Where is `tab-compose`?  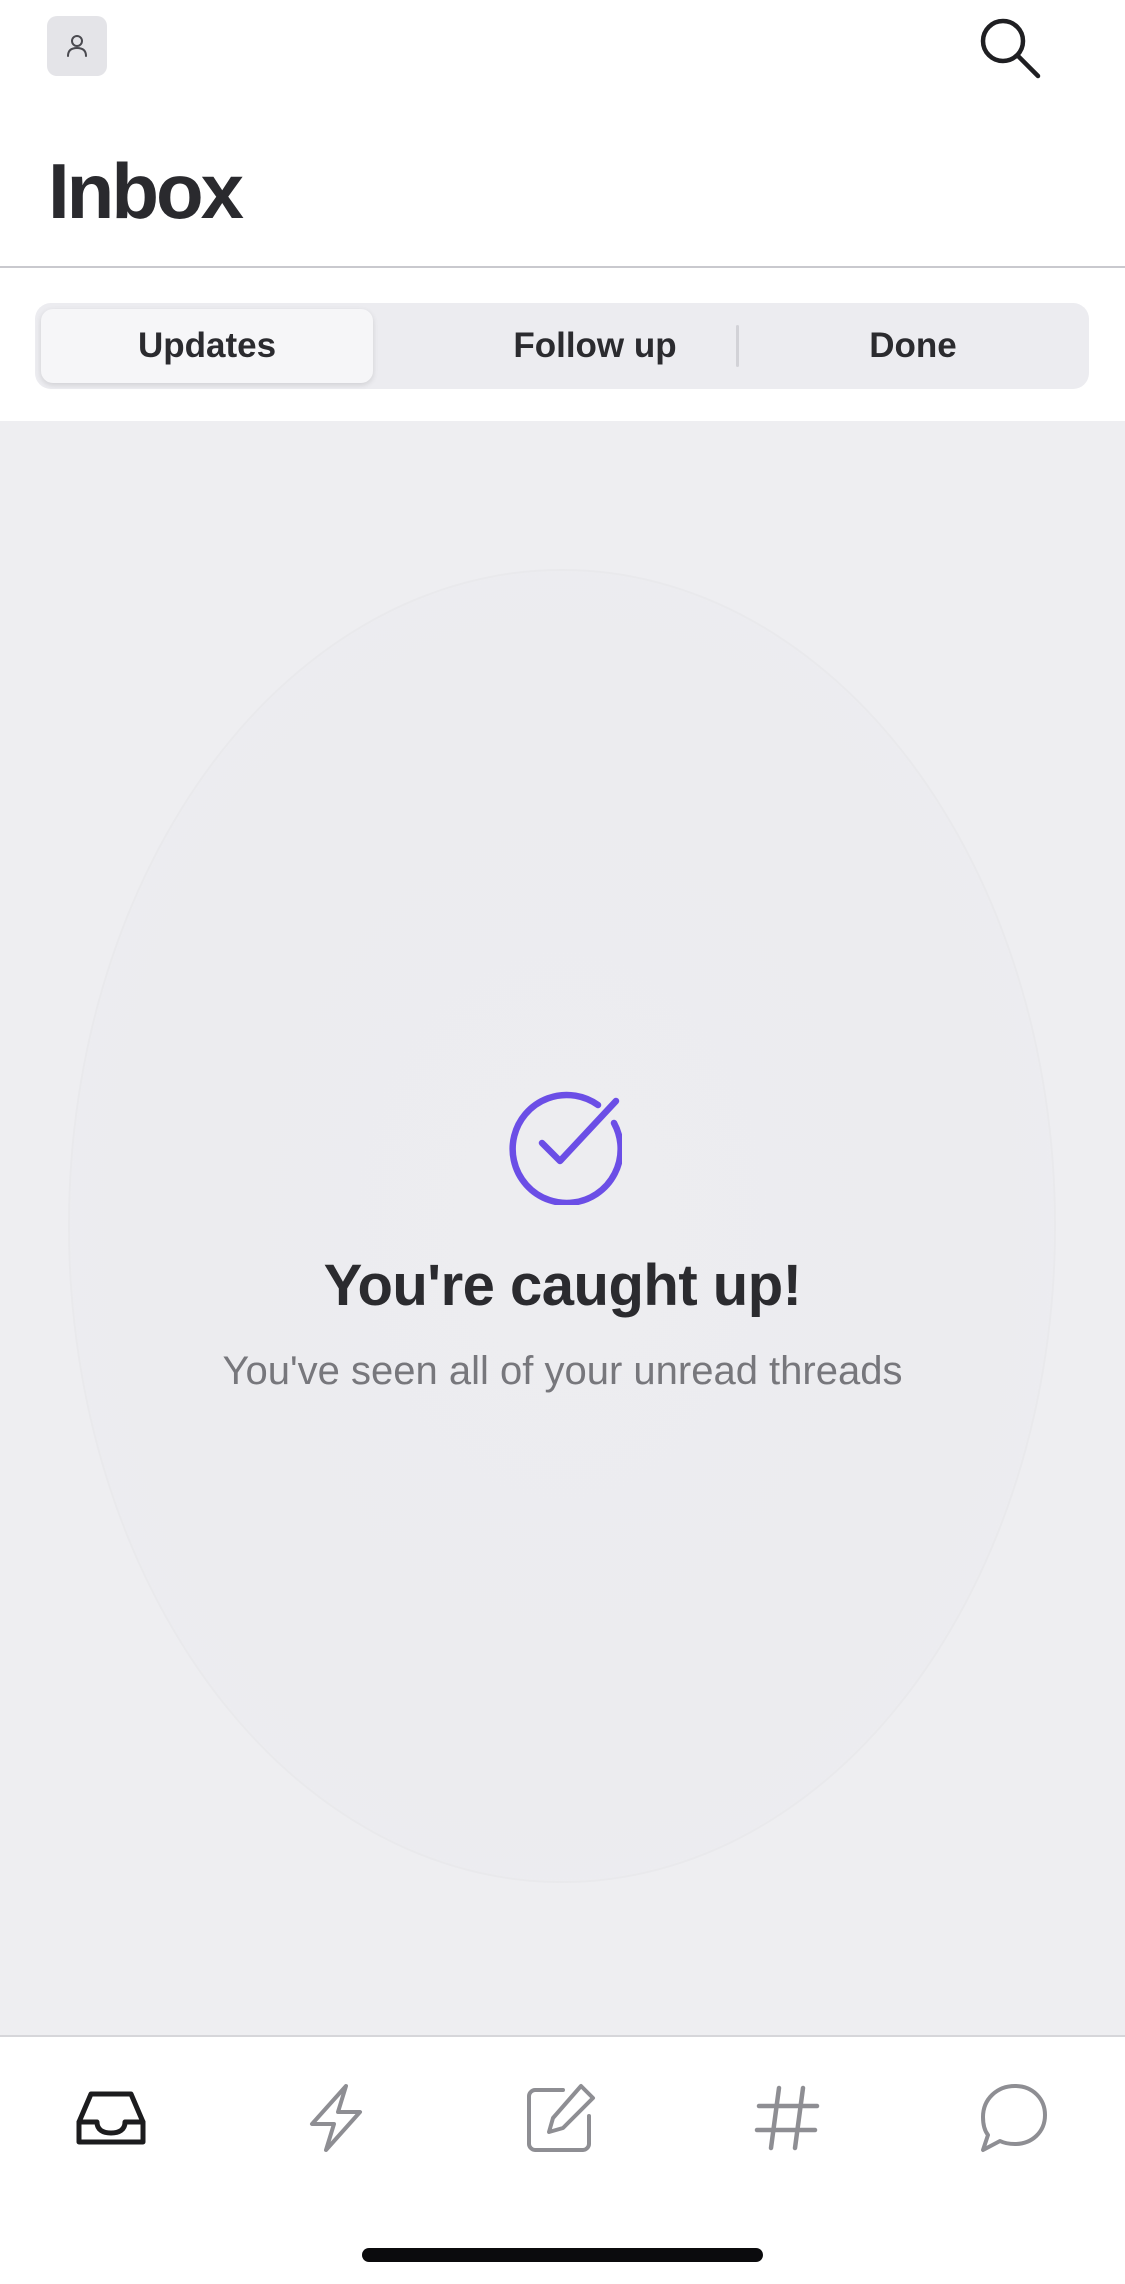
tab-compose is located at coordinates (561, 2118).